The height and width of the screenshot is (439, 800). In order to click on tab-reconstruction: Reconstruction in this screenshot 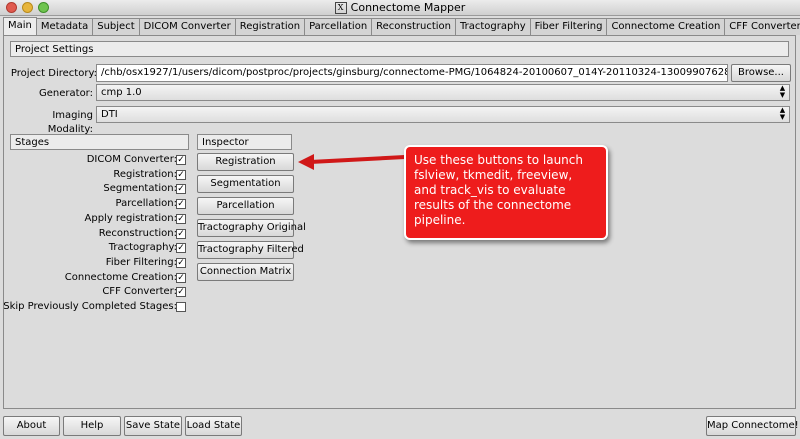, I will do `click(413, 26)`.